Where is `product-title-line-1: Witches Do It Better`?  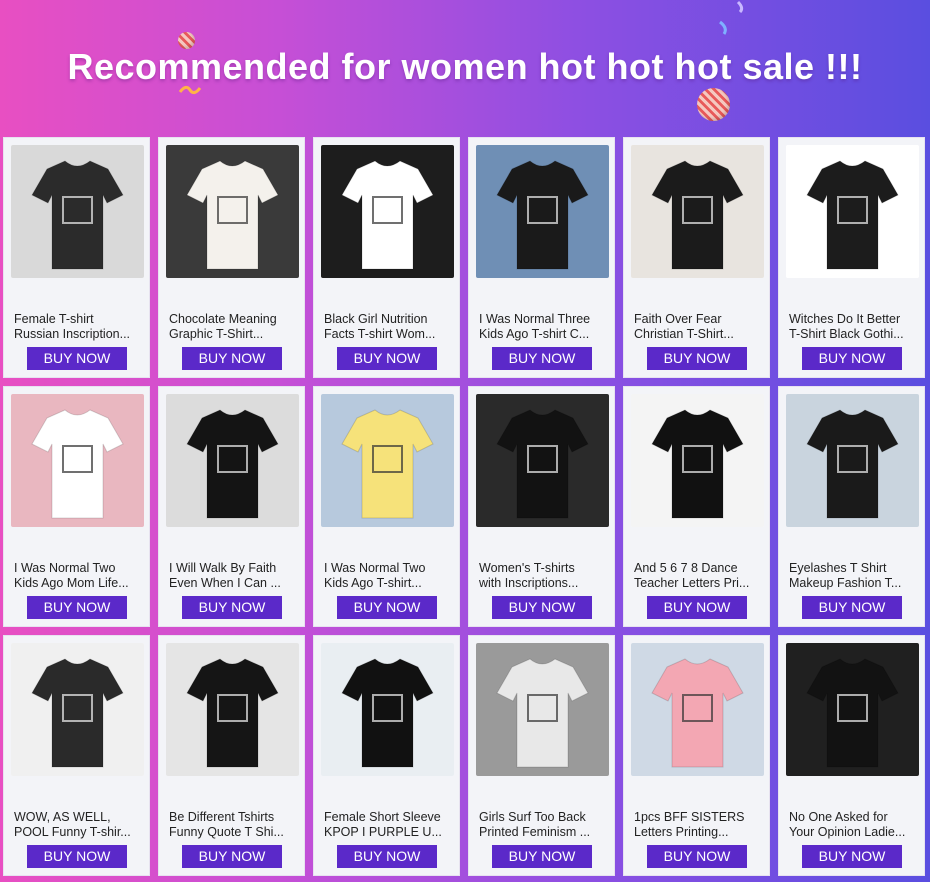 product-title-line-1: Witches Do It Better is located at coordinates (845, 319).